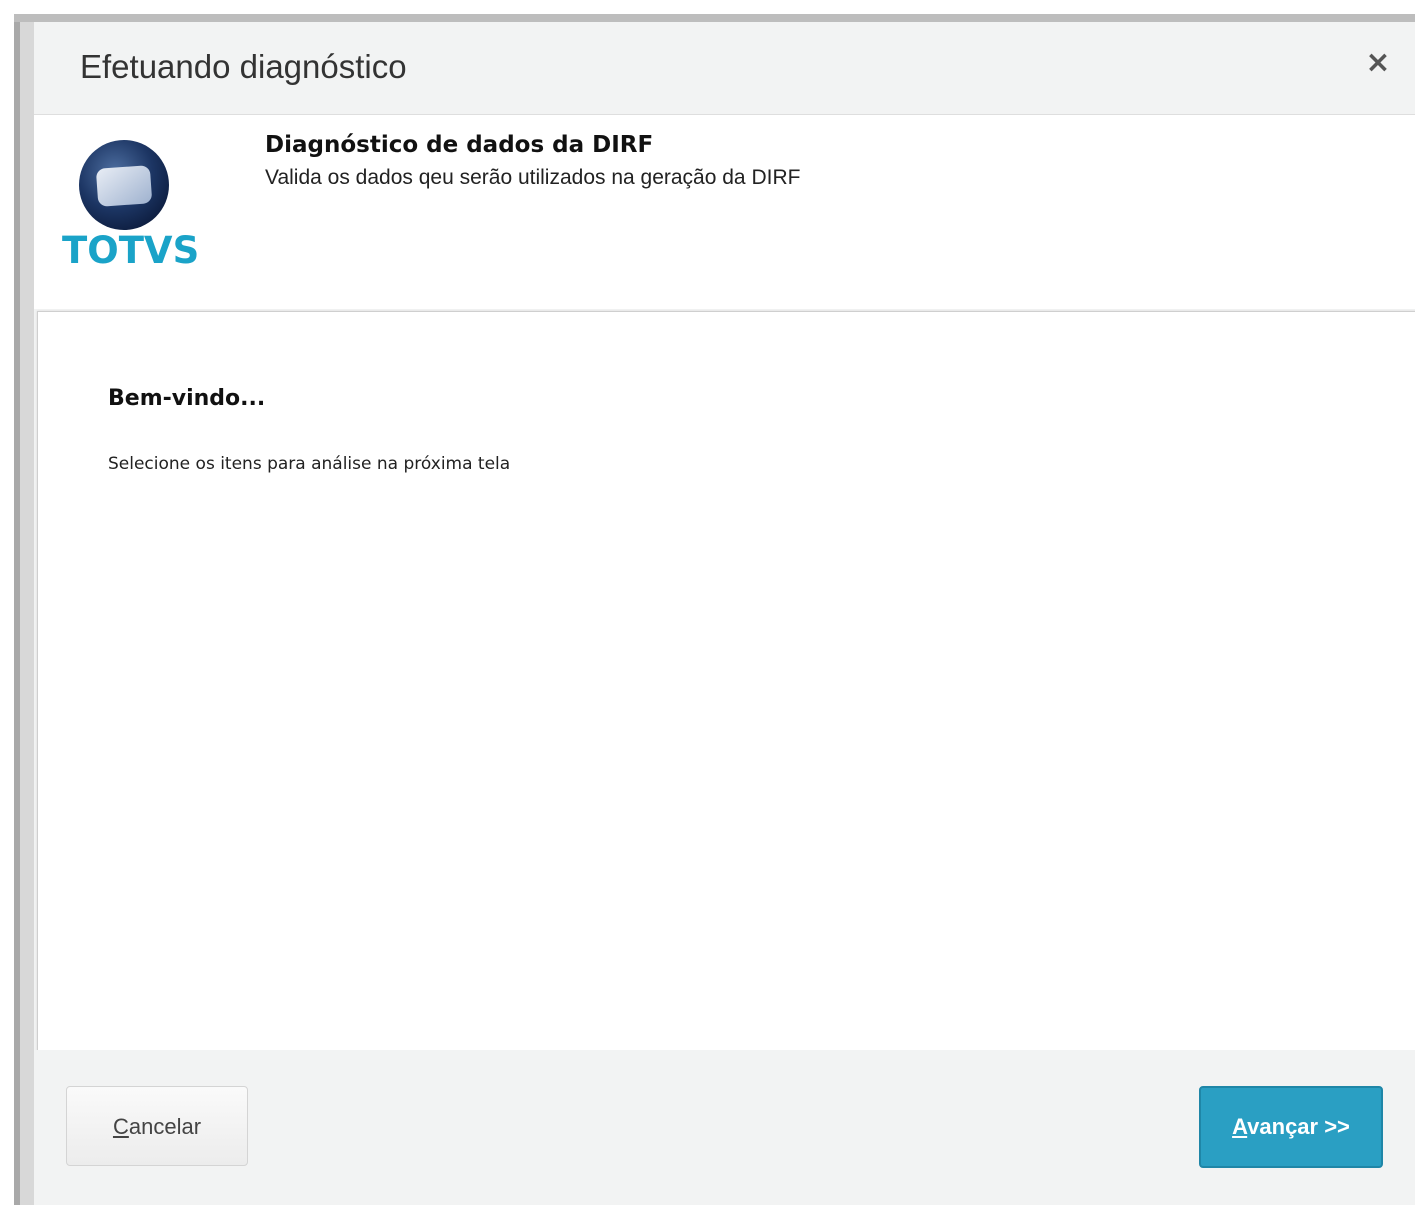 Image resolution: width=1415 pixels, height=1205 pixels. Describe the element at coordinates (714, 18) in the screenshot. I see `window-top-edge` at that location.